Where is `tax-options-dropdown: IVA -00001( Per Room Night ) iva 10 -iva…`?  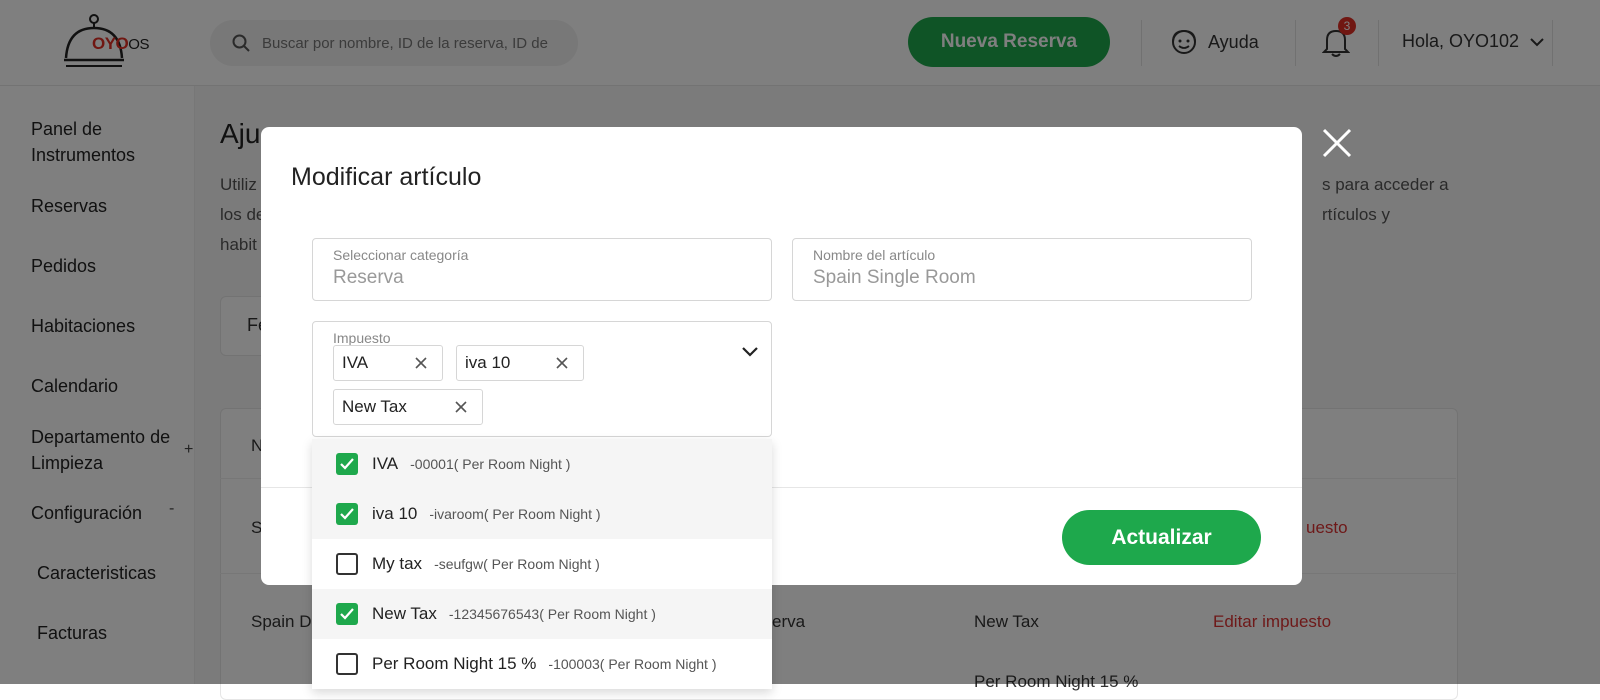 tax-options-dropdown: IVA -00001( Per Room Night ) iva 10 -iva… is located at coordinates (542, 564).